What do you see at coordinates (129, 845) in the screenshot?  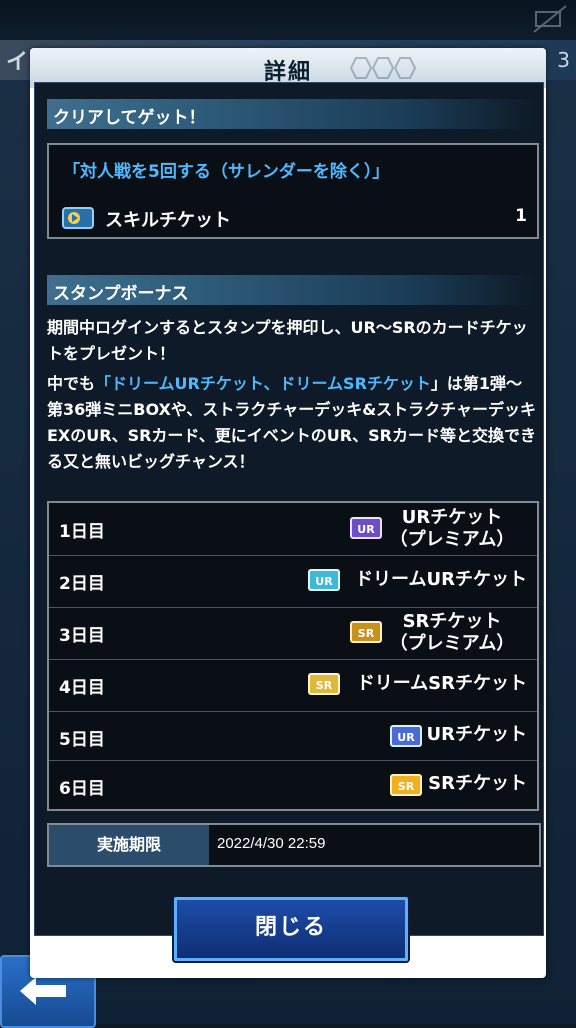 I see `period-label: 実施期限` at bounding box center [129, 845].